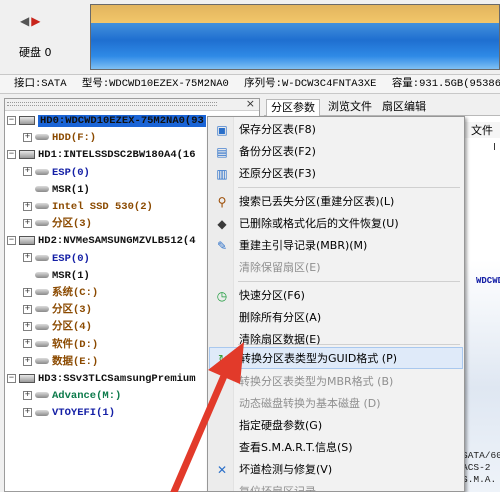 This screenshot has height=492, width=500. I want to click on menu-item-label: 查看S.M.A.R.T.信息(S), so click(296, 447).